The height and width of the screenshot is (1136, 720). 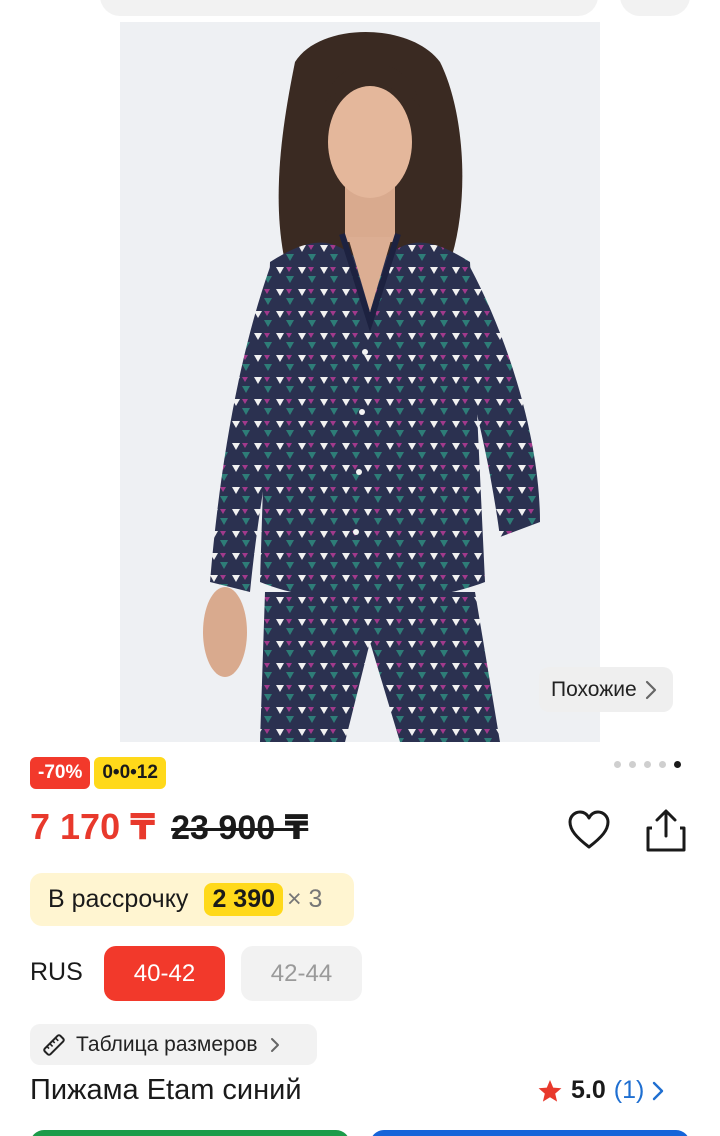 I want to click on size-option-selected: 40-42, so click(x=164, y=973).